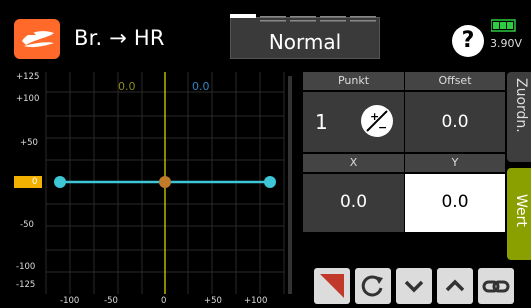  What do you see at coordinates (506, 43) in the screenshot?
I see `battery-voltage: 3.90V` at bounding box center [506, 43].